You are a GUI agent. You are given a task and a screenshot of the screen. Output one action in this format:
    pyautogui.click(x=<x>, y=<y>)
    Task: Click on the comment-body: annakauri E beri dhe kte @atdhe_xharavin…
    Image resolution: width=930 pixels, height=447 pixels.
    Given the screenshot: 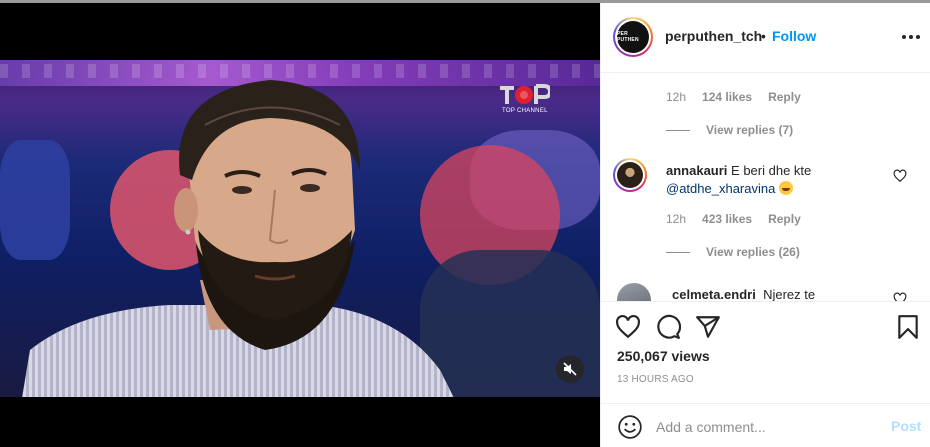 What is the action you would take?
    pyautogui.click(x=776, y=180)
    